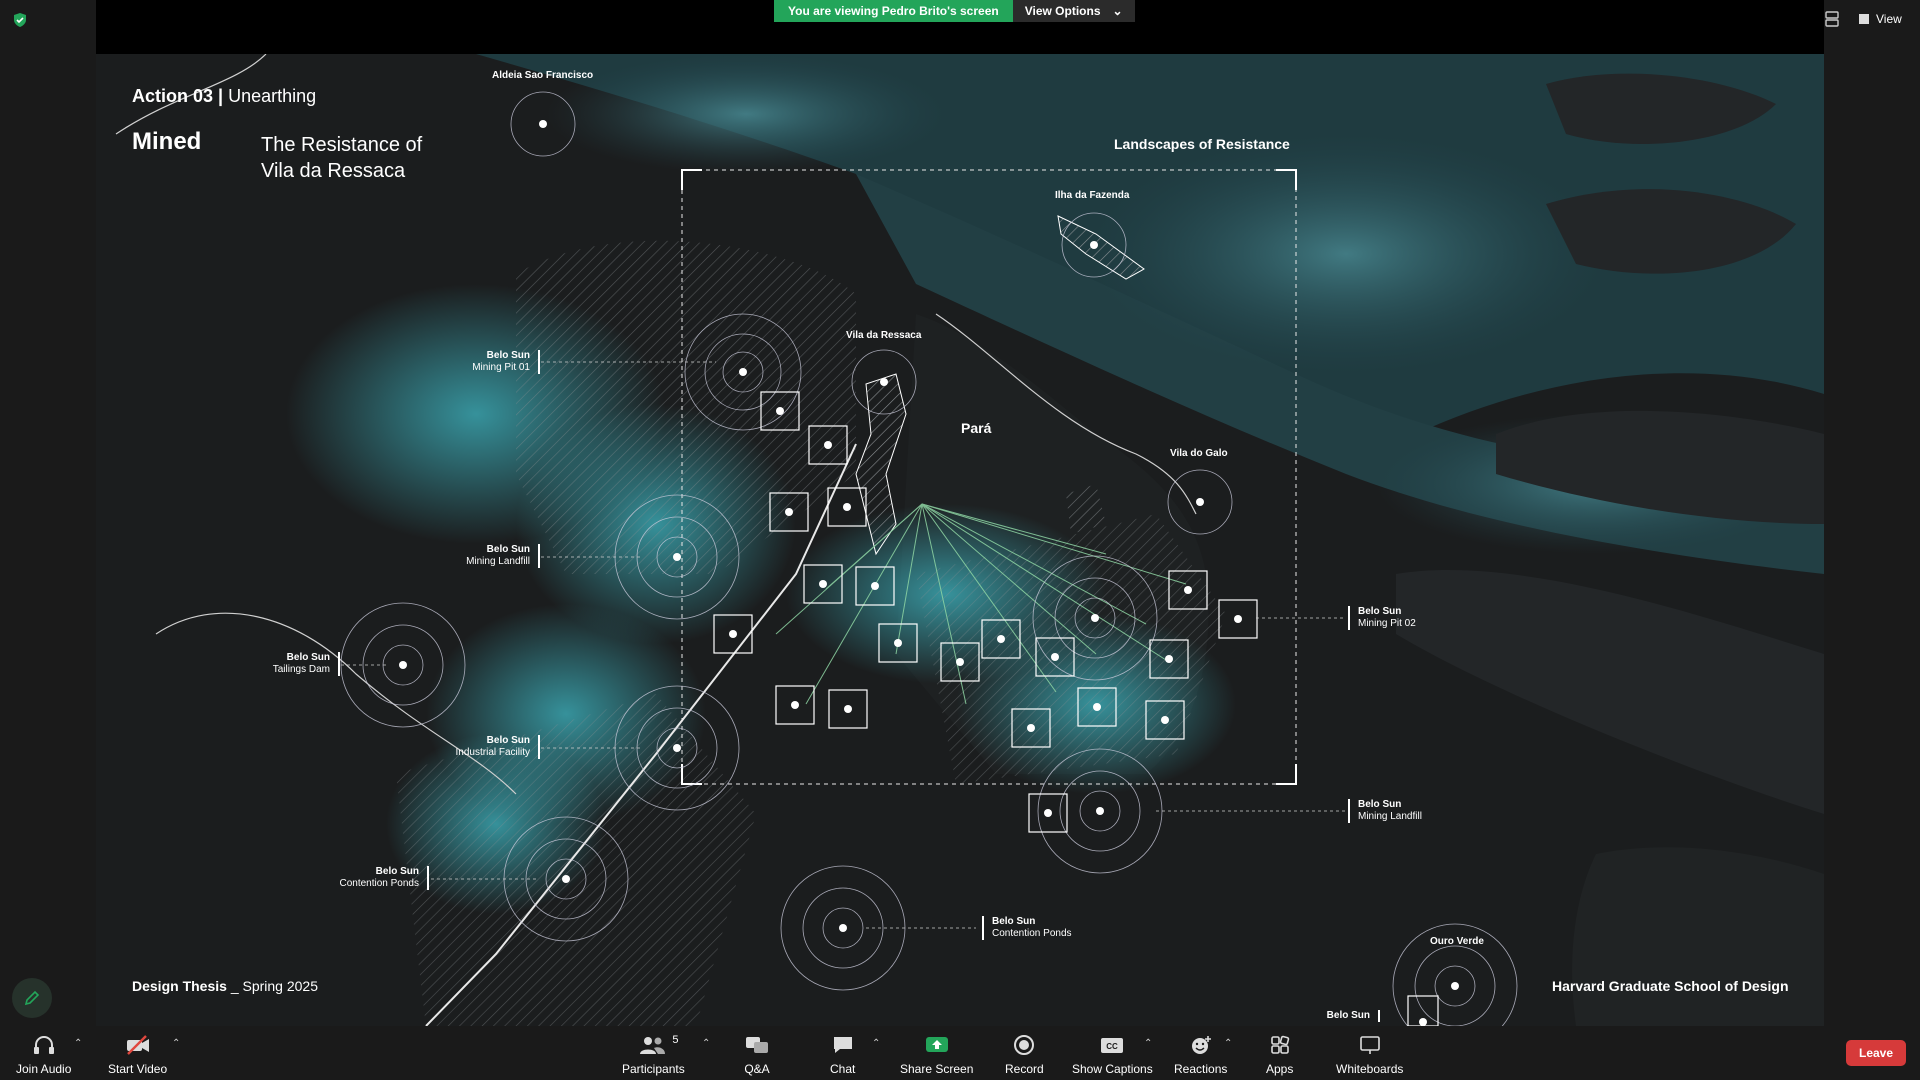 This screenshot has height=1080, width=1920. I want to click on show-captions-button: CC Show Captions, so click(1112, 1055).